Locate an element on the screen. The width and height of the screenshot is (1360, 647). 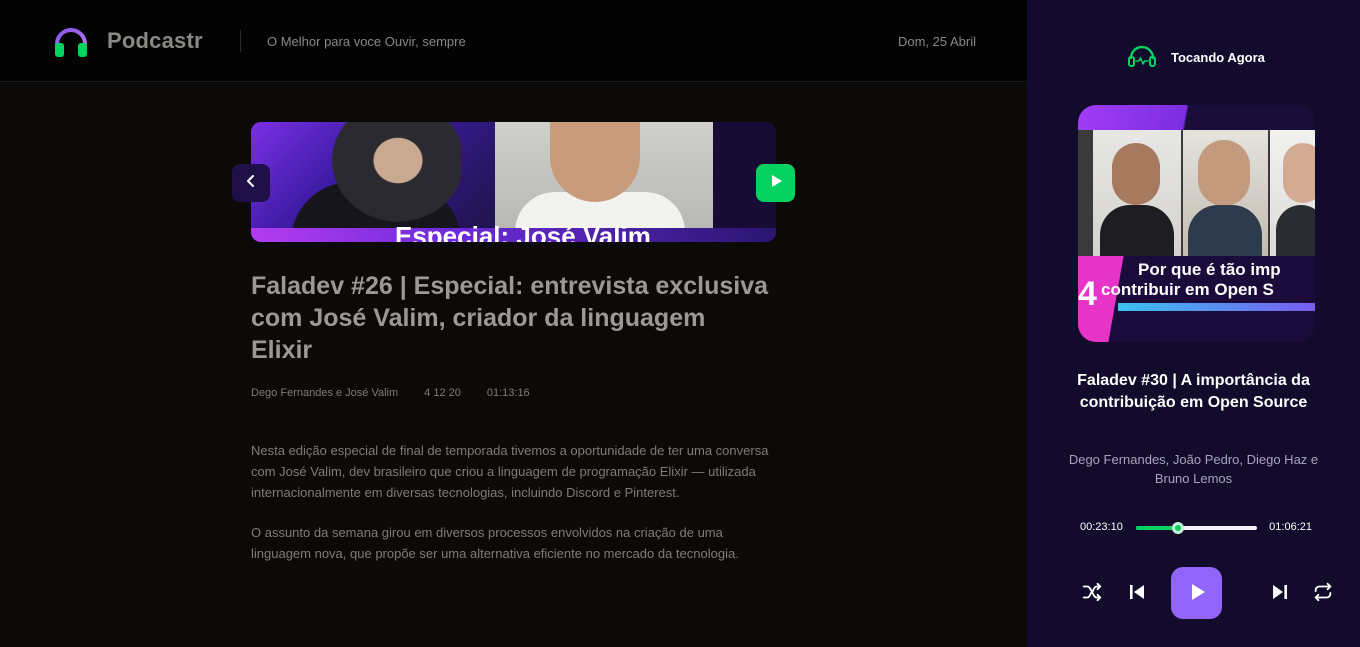
episode-date: 4 12 20 is located at coordinates (442, 393).